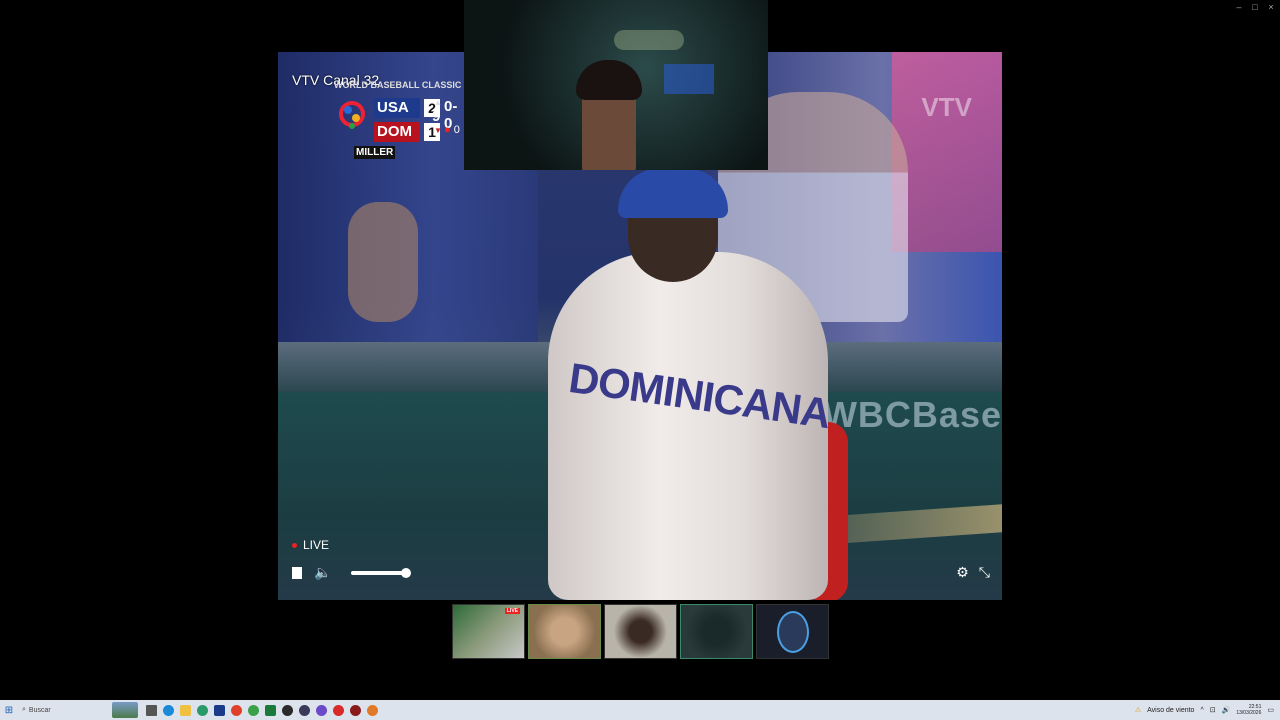 The image size is (1280, 720). What do you see at coordinates (438, 102) in the screenshot?
I see `inning-top-icon: ▲` at bounding box center [438, 102].